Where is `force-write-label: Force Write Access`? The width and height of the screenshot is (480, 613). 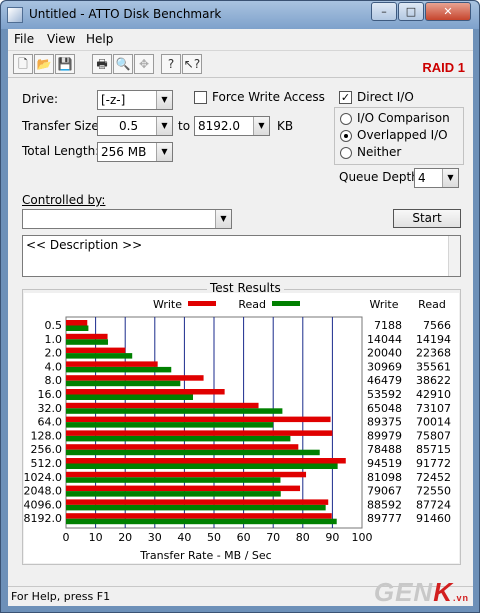
force-write-label: Force Write Access is located at coordinates (268, 97).